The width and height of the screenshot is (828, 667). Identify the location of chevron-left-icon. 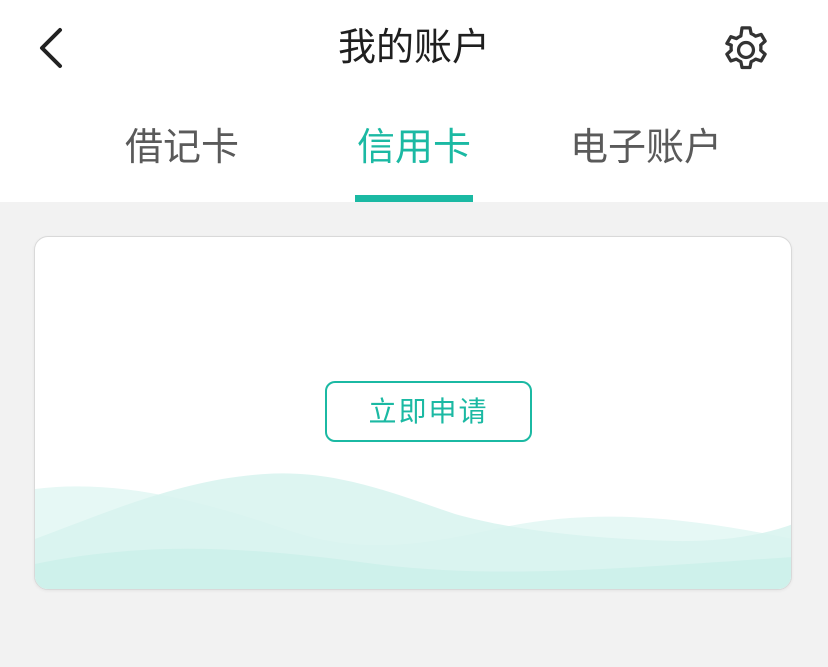
(51, 48).